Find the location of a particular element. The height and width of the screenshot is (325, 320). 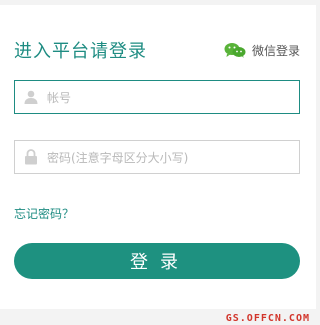

password-placeholder: 密码(注意字母区分大小写) is located at coordinates (118, 157).